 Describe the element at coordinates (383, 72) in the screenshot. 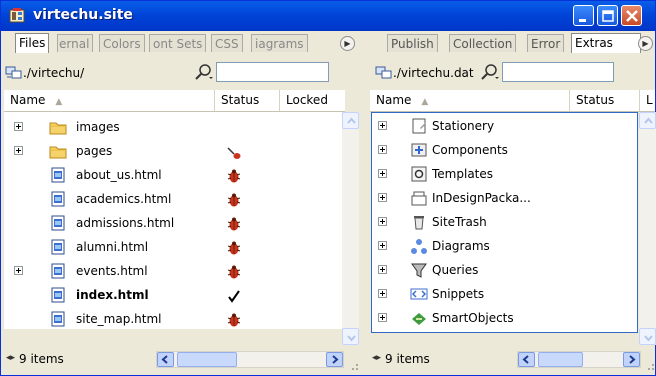

I see `dat-path-icon` at that location.